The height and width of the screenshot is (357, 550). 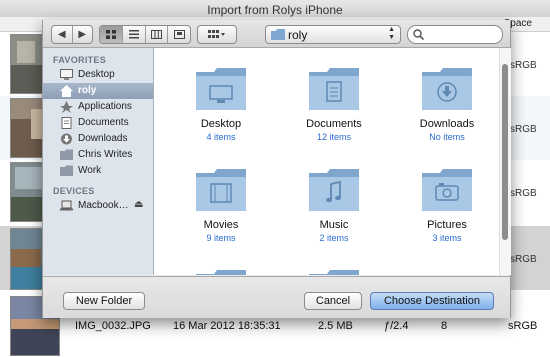 I want to click on sidebar-item-work: Work, so click(x=98, y=171).